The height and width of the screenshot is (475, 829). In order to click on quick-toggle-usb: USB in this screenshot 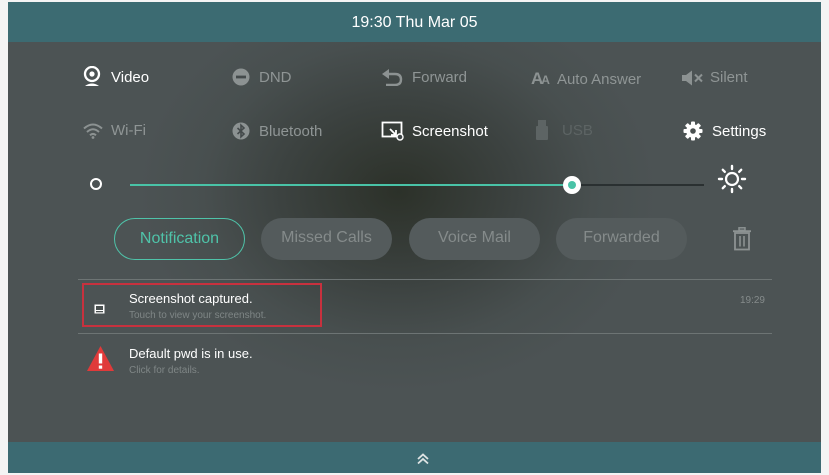, I will do `click(564, 130)`.